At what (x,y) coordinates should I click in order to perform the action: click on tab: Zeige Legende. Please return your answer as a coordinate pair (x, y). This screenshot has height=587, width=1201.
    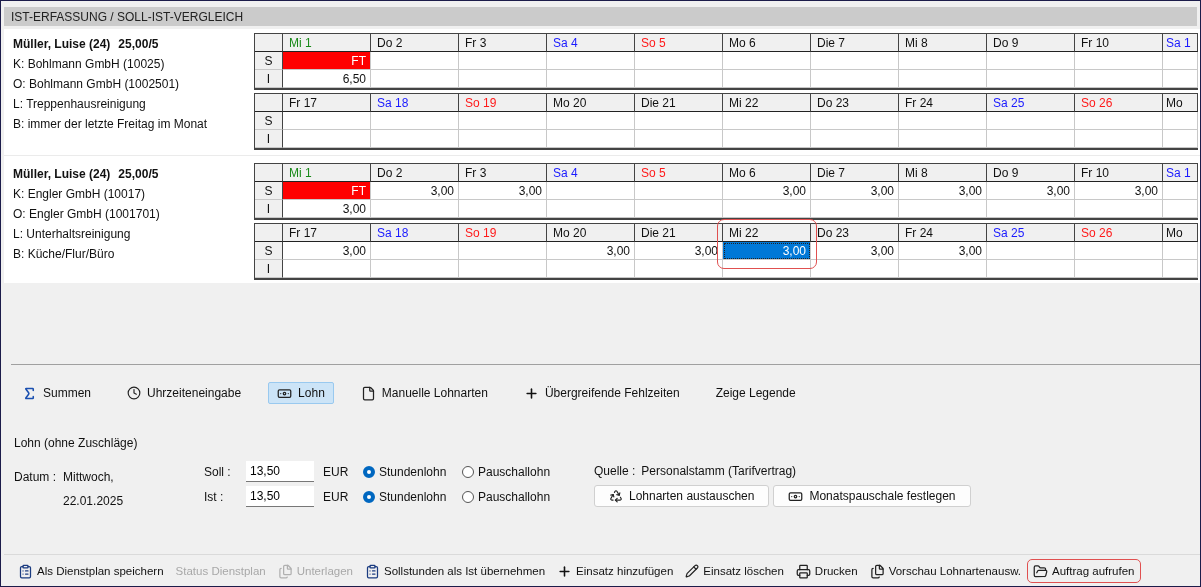
    Looking at the image, I should click on (755, 393).